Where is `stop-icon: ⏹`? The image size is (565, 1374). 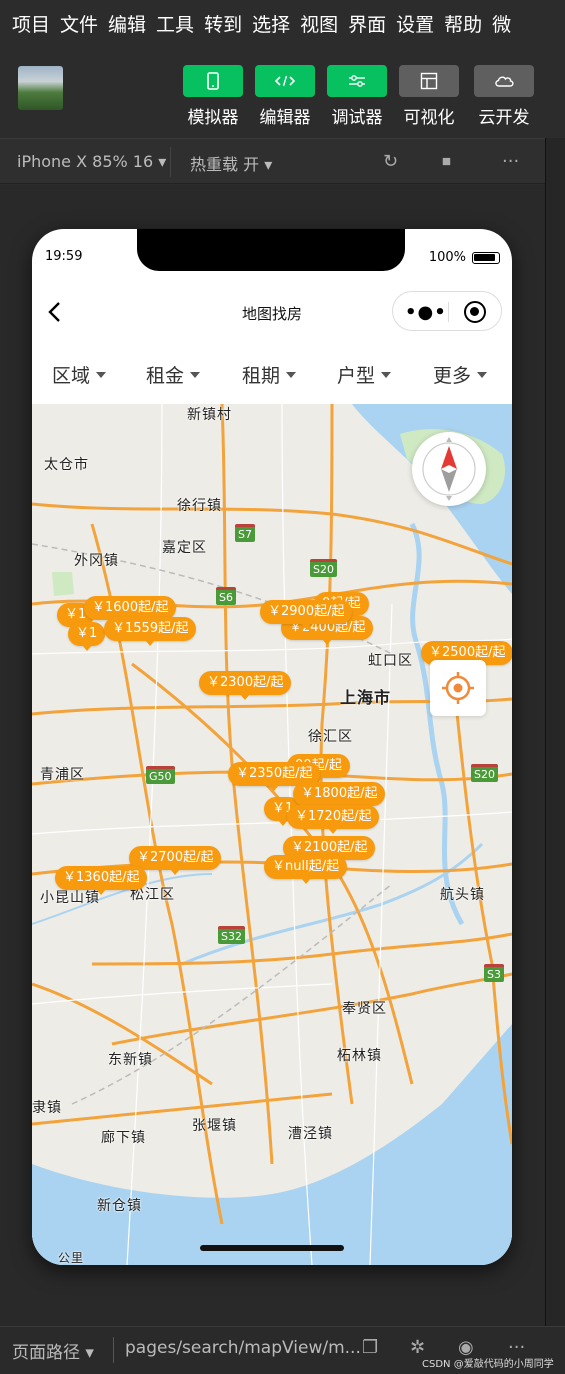
stop-icon: ⏹ is located at coordinates (446, 161).